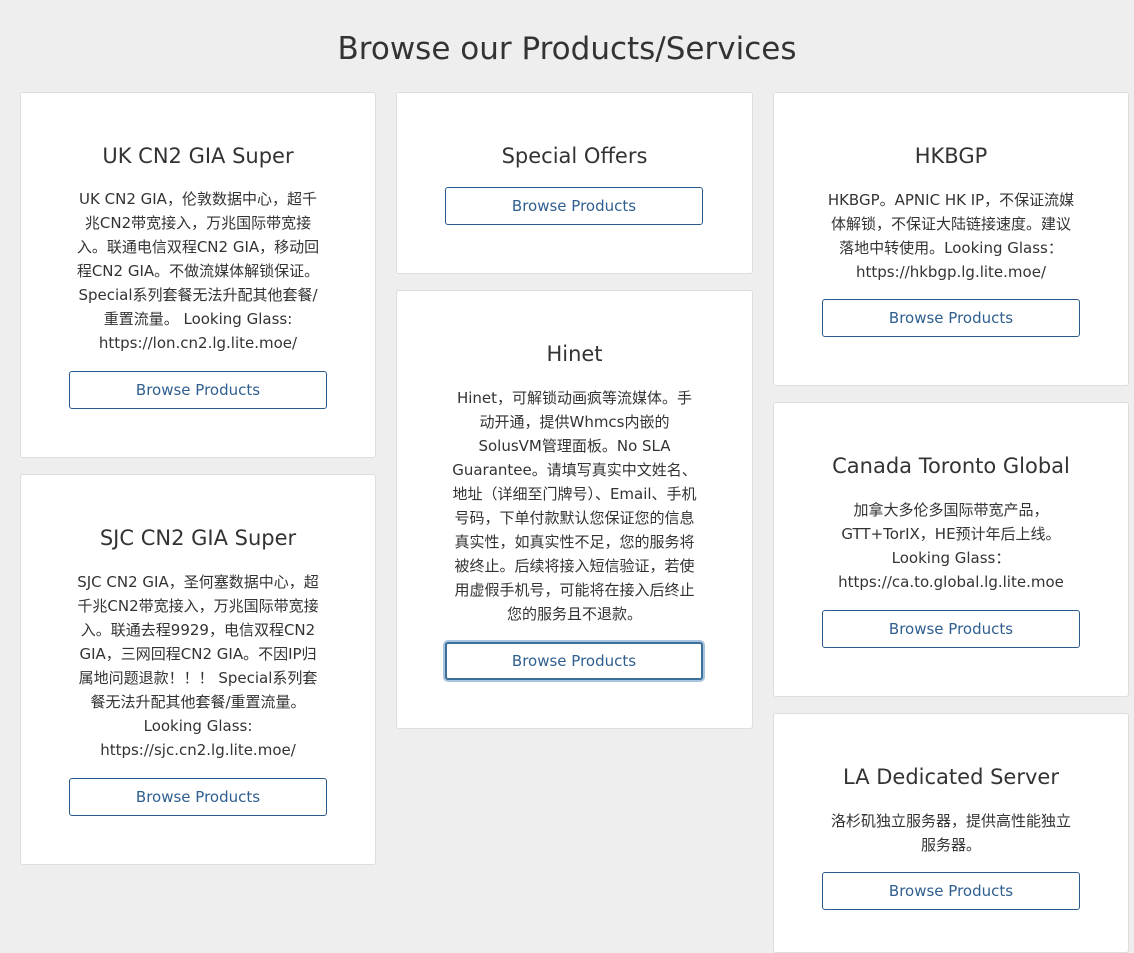 This screenshot has height=953, width=1134. Describe the element at coordinates (574, 470) in the screenshot. I see `desc-line: Guarantee。请填写真实中文姓名、` at that location.